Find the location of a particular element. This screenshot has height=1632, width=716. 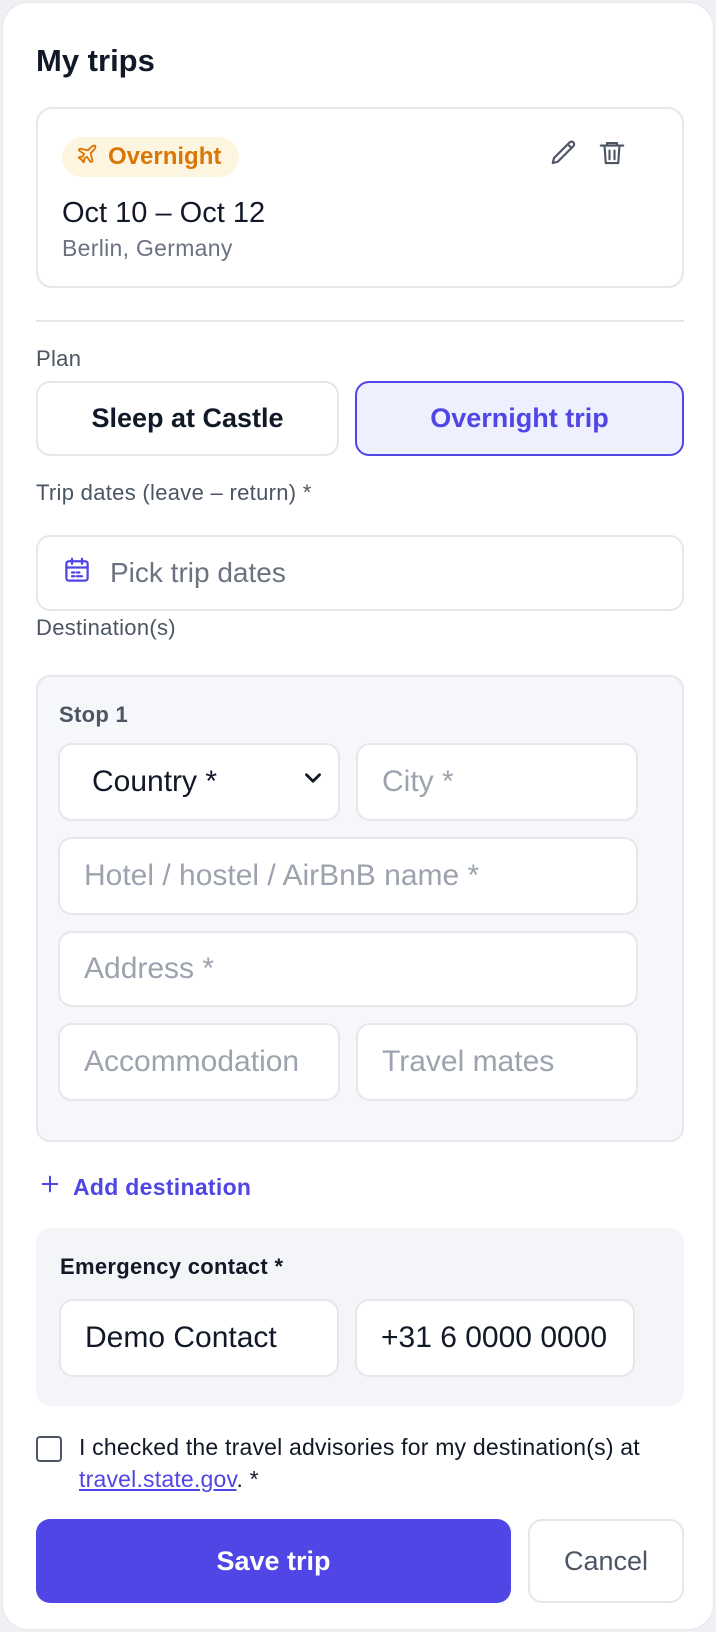

trash-icon is located at coordinates (612, 155).